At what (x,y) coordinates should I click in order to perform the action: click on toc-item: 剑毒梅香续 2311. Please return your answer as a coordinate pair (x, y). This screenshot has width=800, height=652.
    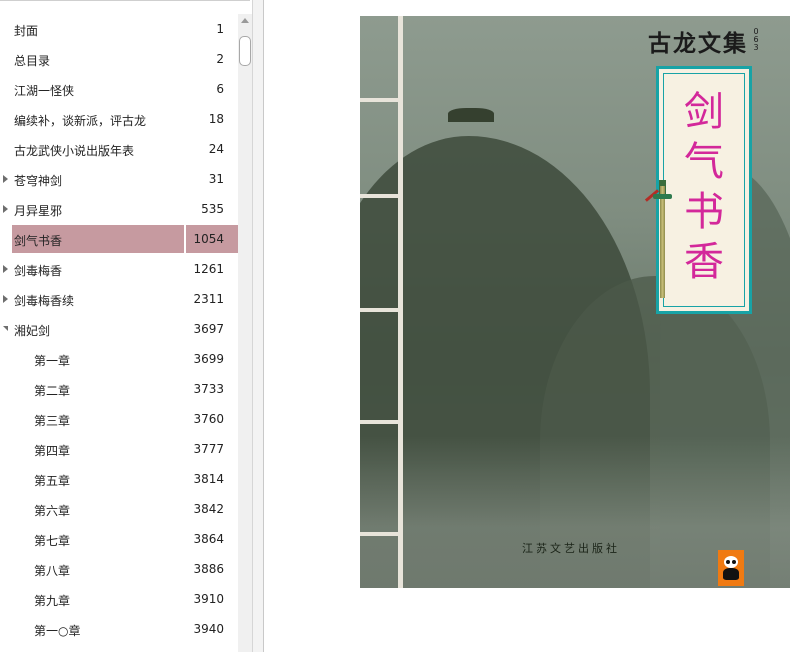
    Looking at the image, I should click on (119, 299).